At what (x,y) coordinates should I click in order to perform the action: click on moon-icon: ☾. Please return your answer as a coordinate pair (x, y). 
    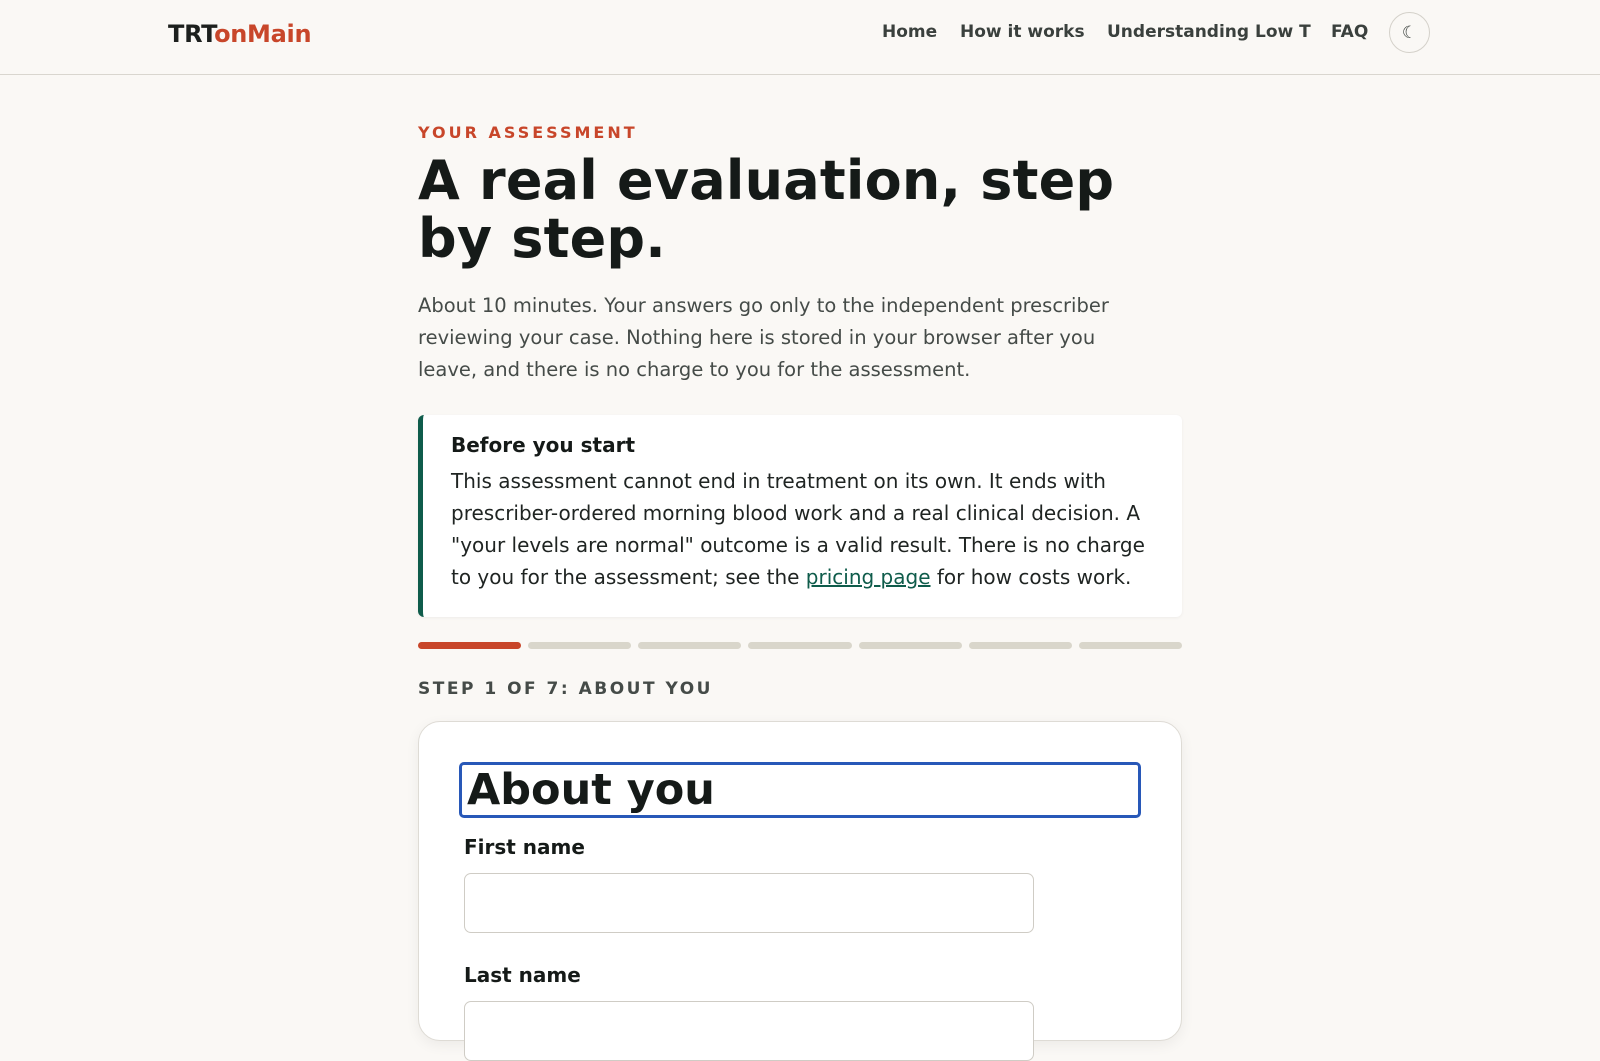
    Looking at the image, I should click on (1409, 32).